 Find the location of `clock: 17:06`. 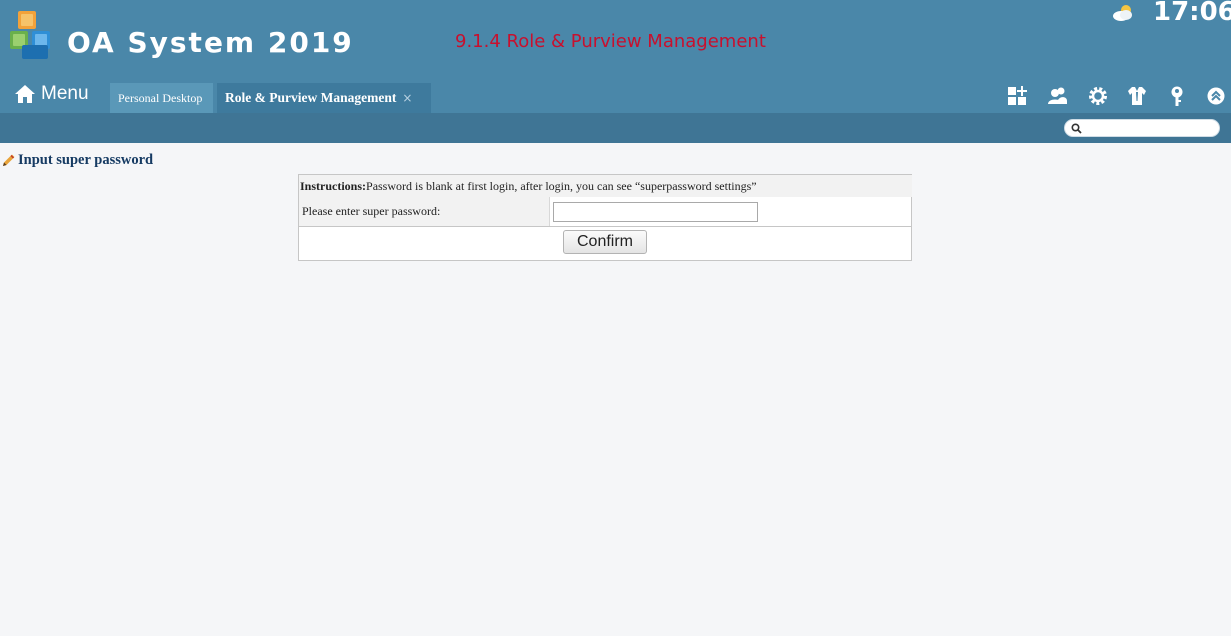

clock: 17:06 is located at coordinates (1192, 13).